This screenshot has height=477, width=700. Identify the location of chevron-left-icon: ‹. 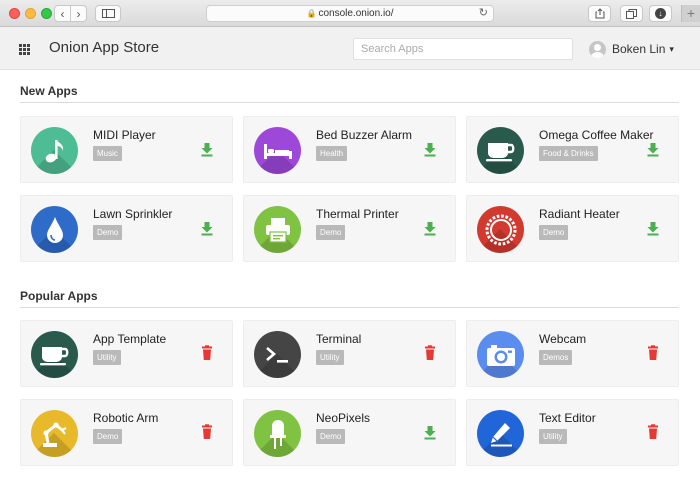
(62, 13).